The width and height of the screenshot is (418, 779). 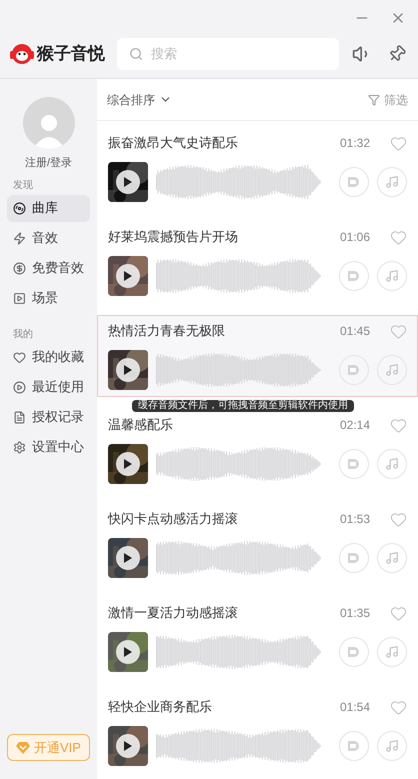 What do you see at coordinates (19, 268) in the screenshot?
I see `coin-icon` at bounding box center [19, 268].